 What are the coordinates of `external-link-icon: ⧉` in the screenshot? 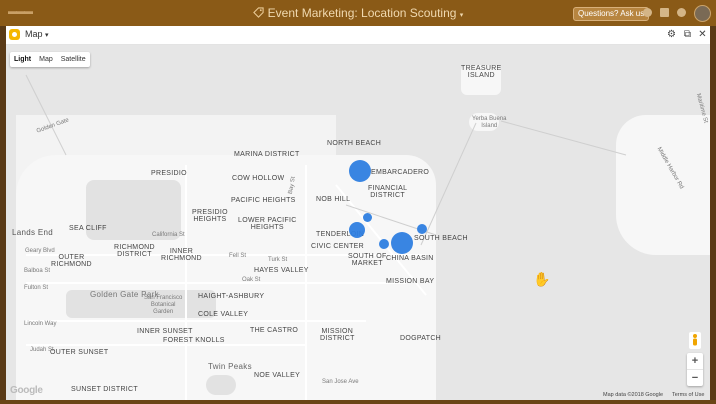 It's located at (687, 34).